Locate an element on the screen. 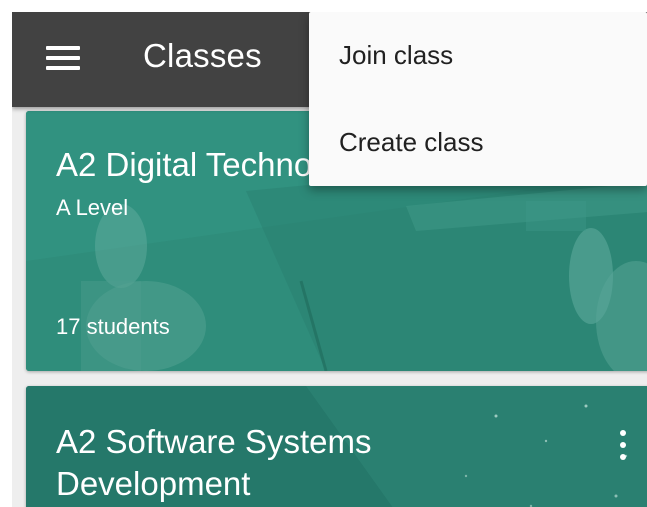 Image resolution: width=647 pixels, height=507 pixels. menu-item-label: Join class is located at coordinates (396, 55).